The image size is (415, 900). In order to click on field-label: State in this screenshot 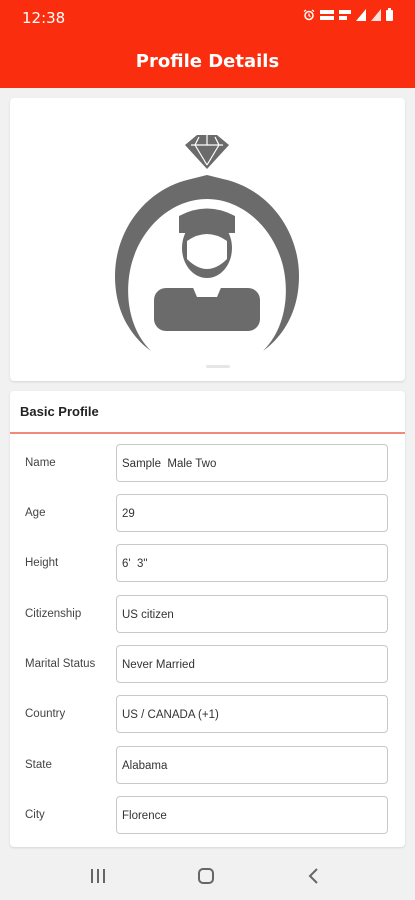, I will do `click(38, 765)`.